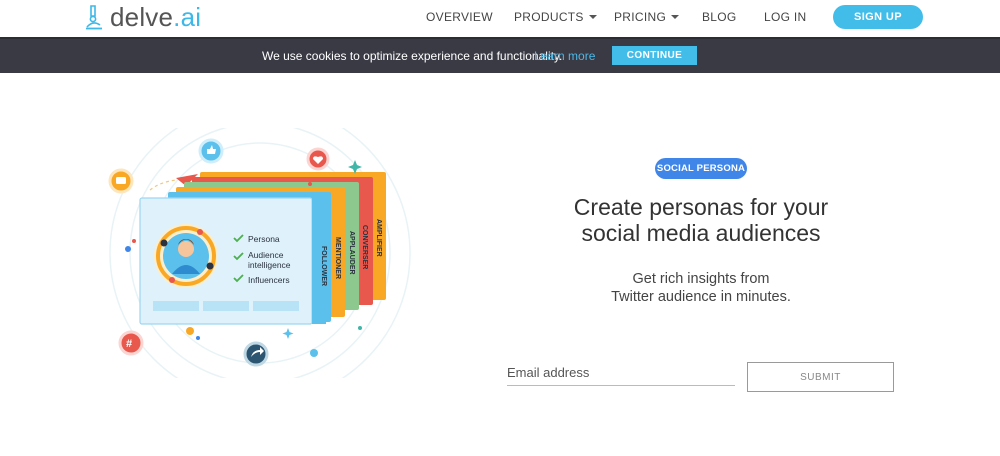 This screenshot has width=1000, height=456. What do you see at coordinates (364, 247) in the screenshot?
I see `card-label-converser: CONVERSER` at bounding box center [364, 247].